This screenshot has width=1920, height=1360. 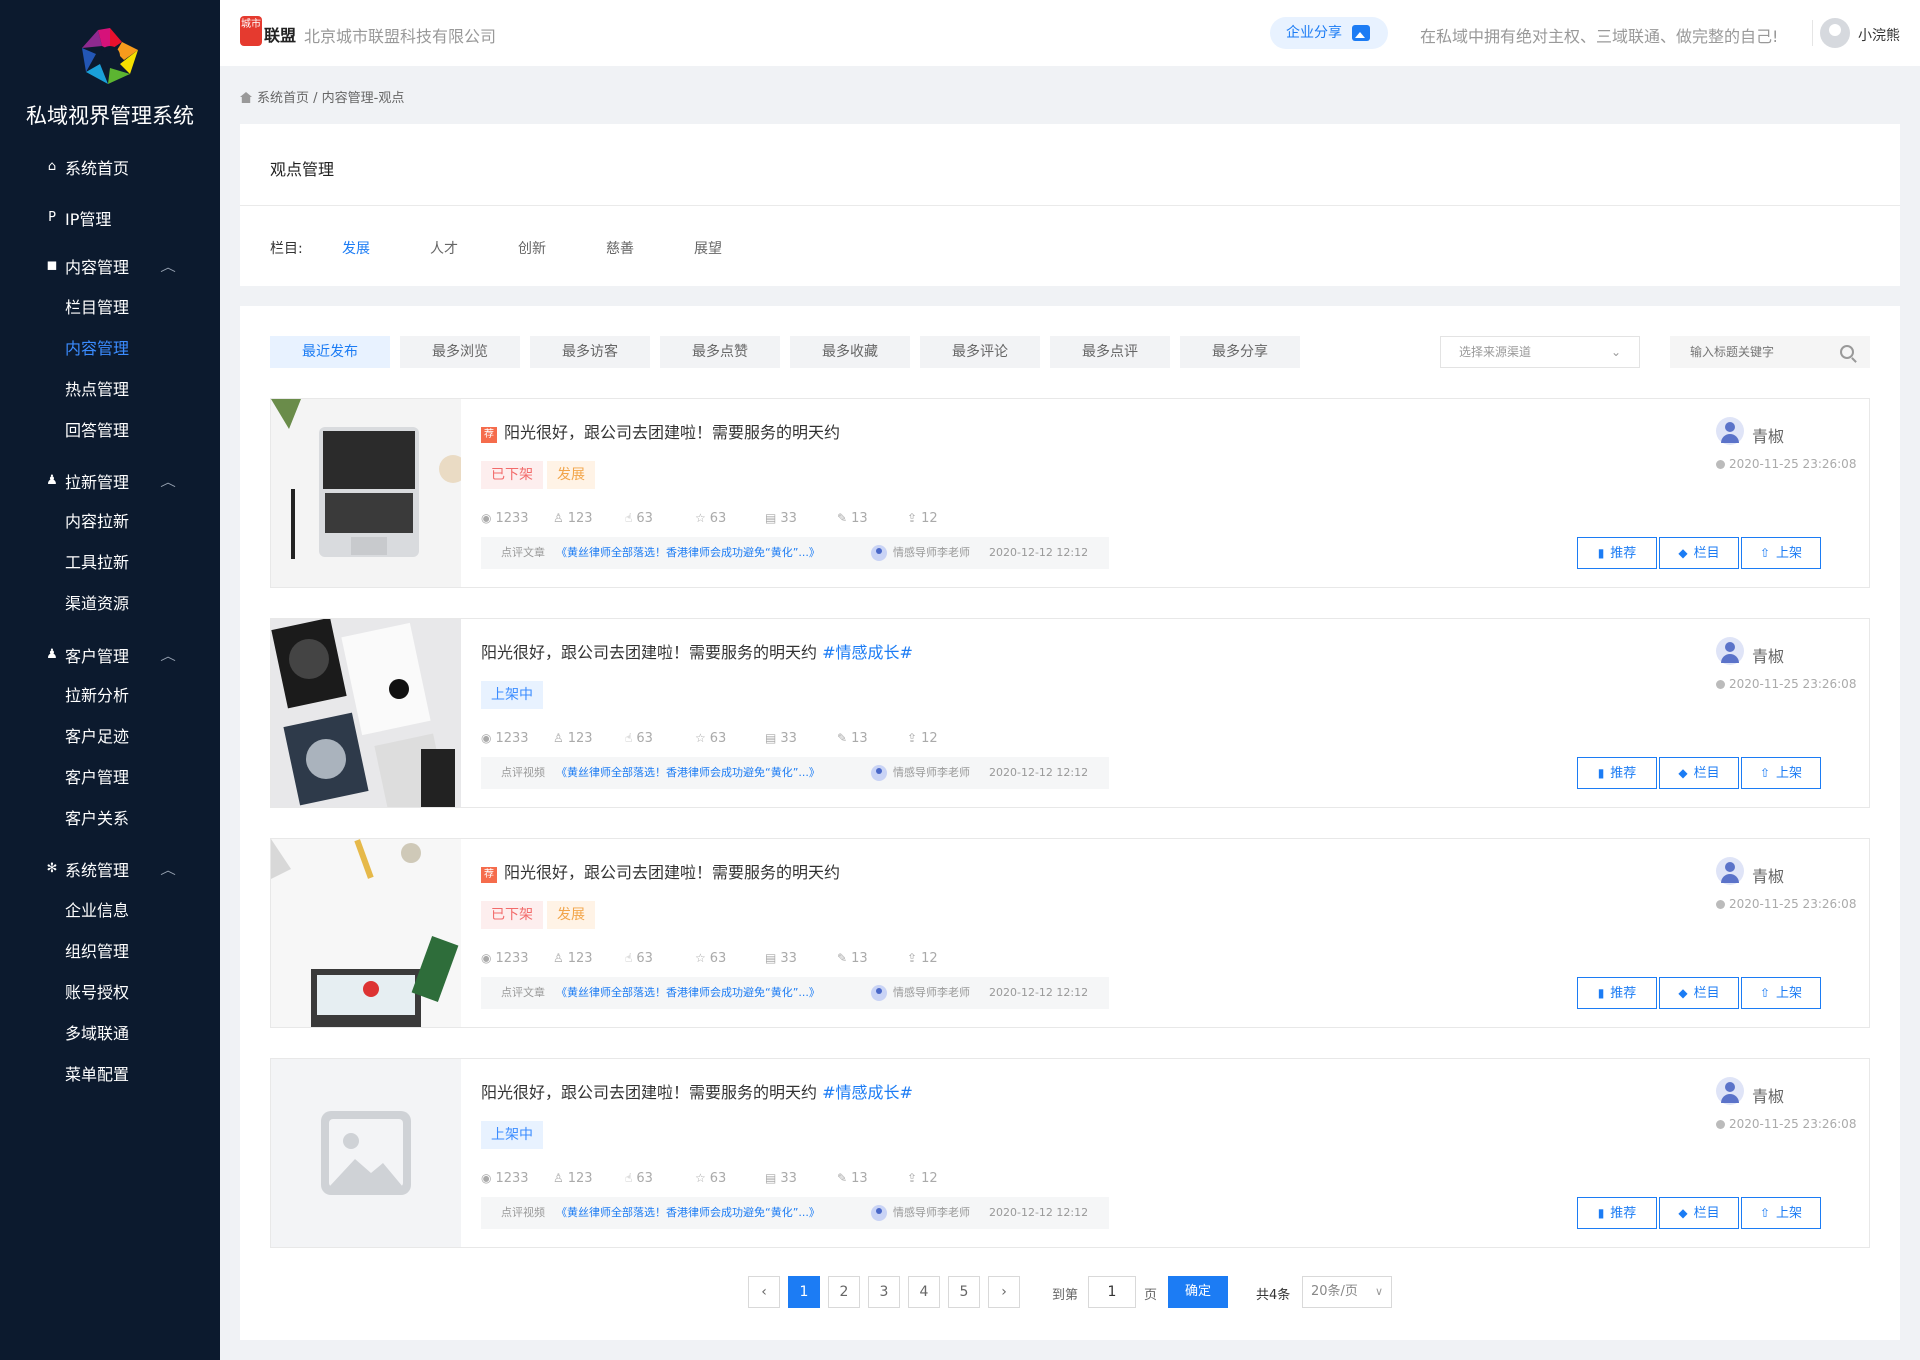 I want to click on column-tab: 创新, so click(x=532, y=248).